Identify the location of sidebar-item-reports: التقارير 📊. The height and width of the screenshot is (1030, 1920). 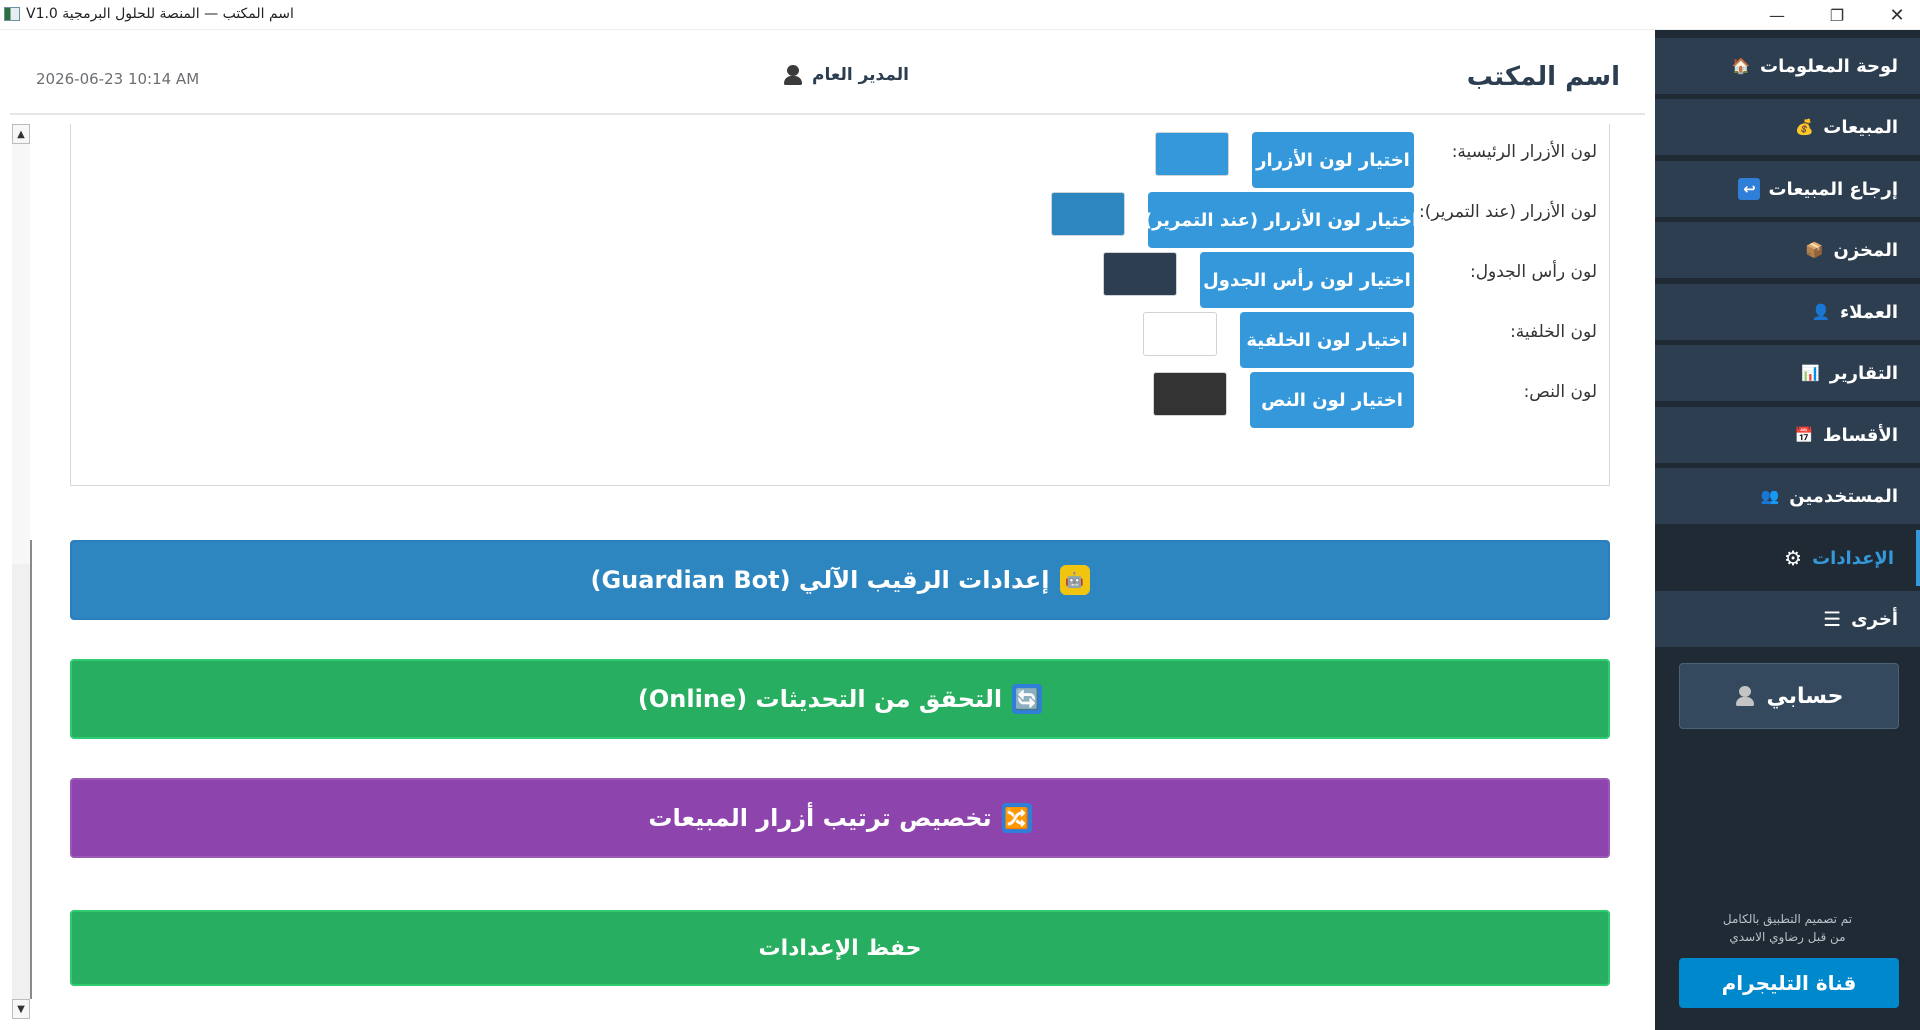
(1787, 373).